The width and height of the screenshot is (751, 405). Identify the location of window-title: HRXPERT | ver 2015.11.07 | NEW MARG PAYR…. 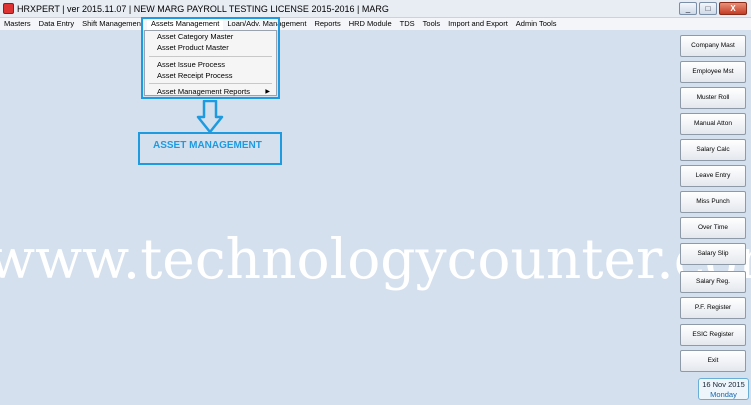
(203, 8).